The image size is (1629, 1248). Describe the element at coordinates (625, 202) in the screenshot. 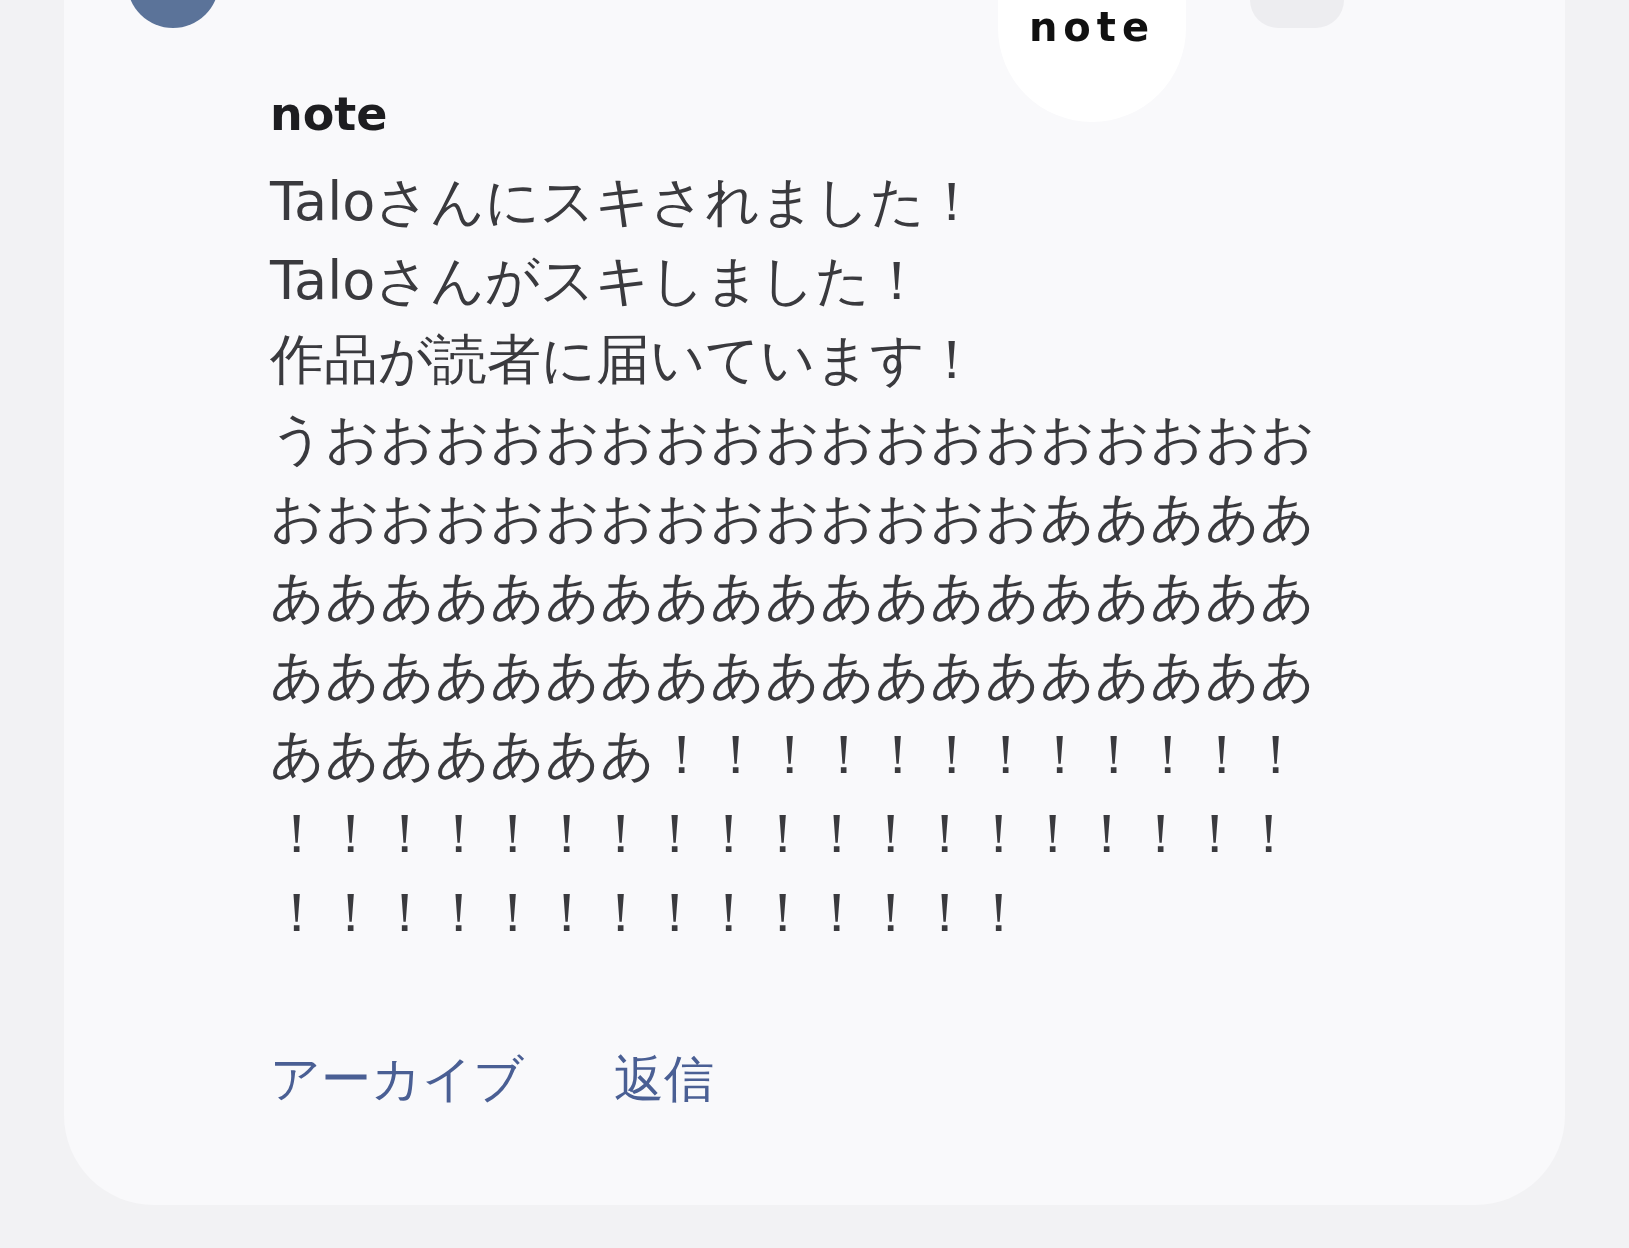

I see `message-line: Taloさんにスキされました！` at that location.